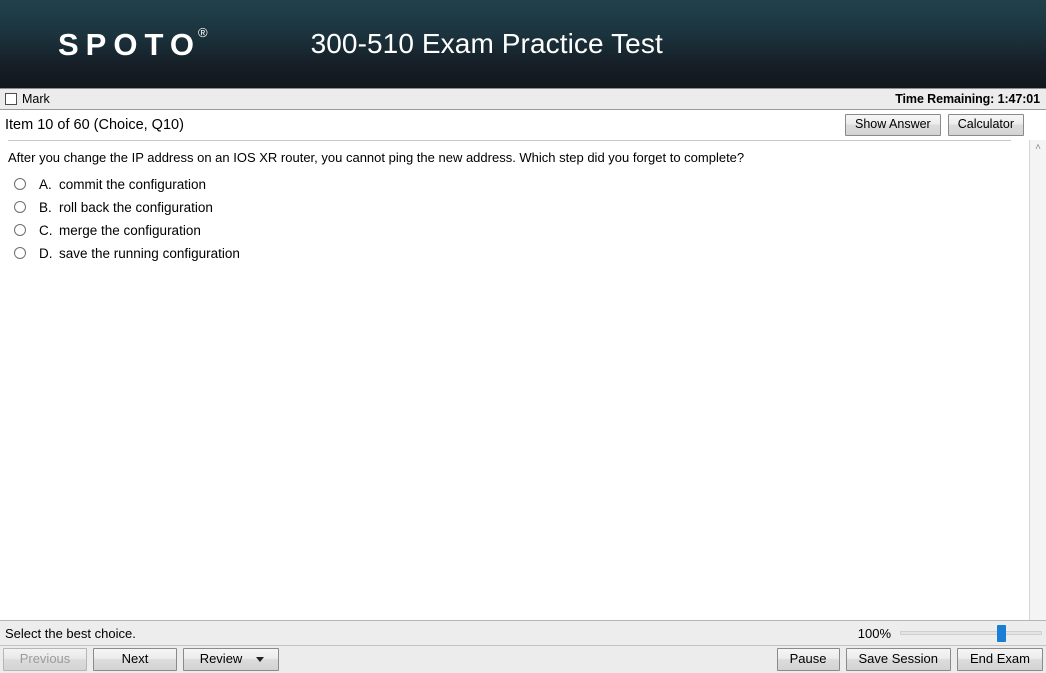 This screenshot has height=673, width=1046. Describe the element at coordinates (20, 184) in the screenshot. I see `radio-button-a` at that location.